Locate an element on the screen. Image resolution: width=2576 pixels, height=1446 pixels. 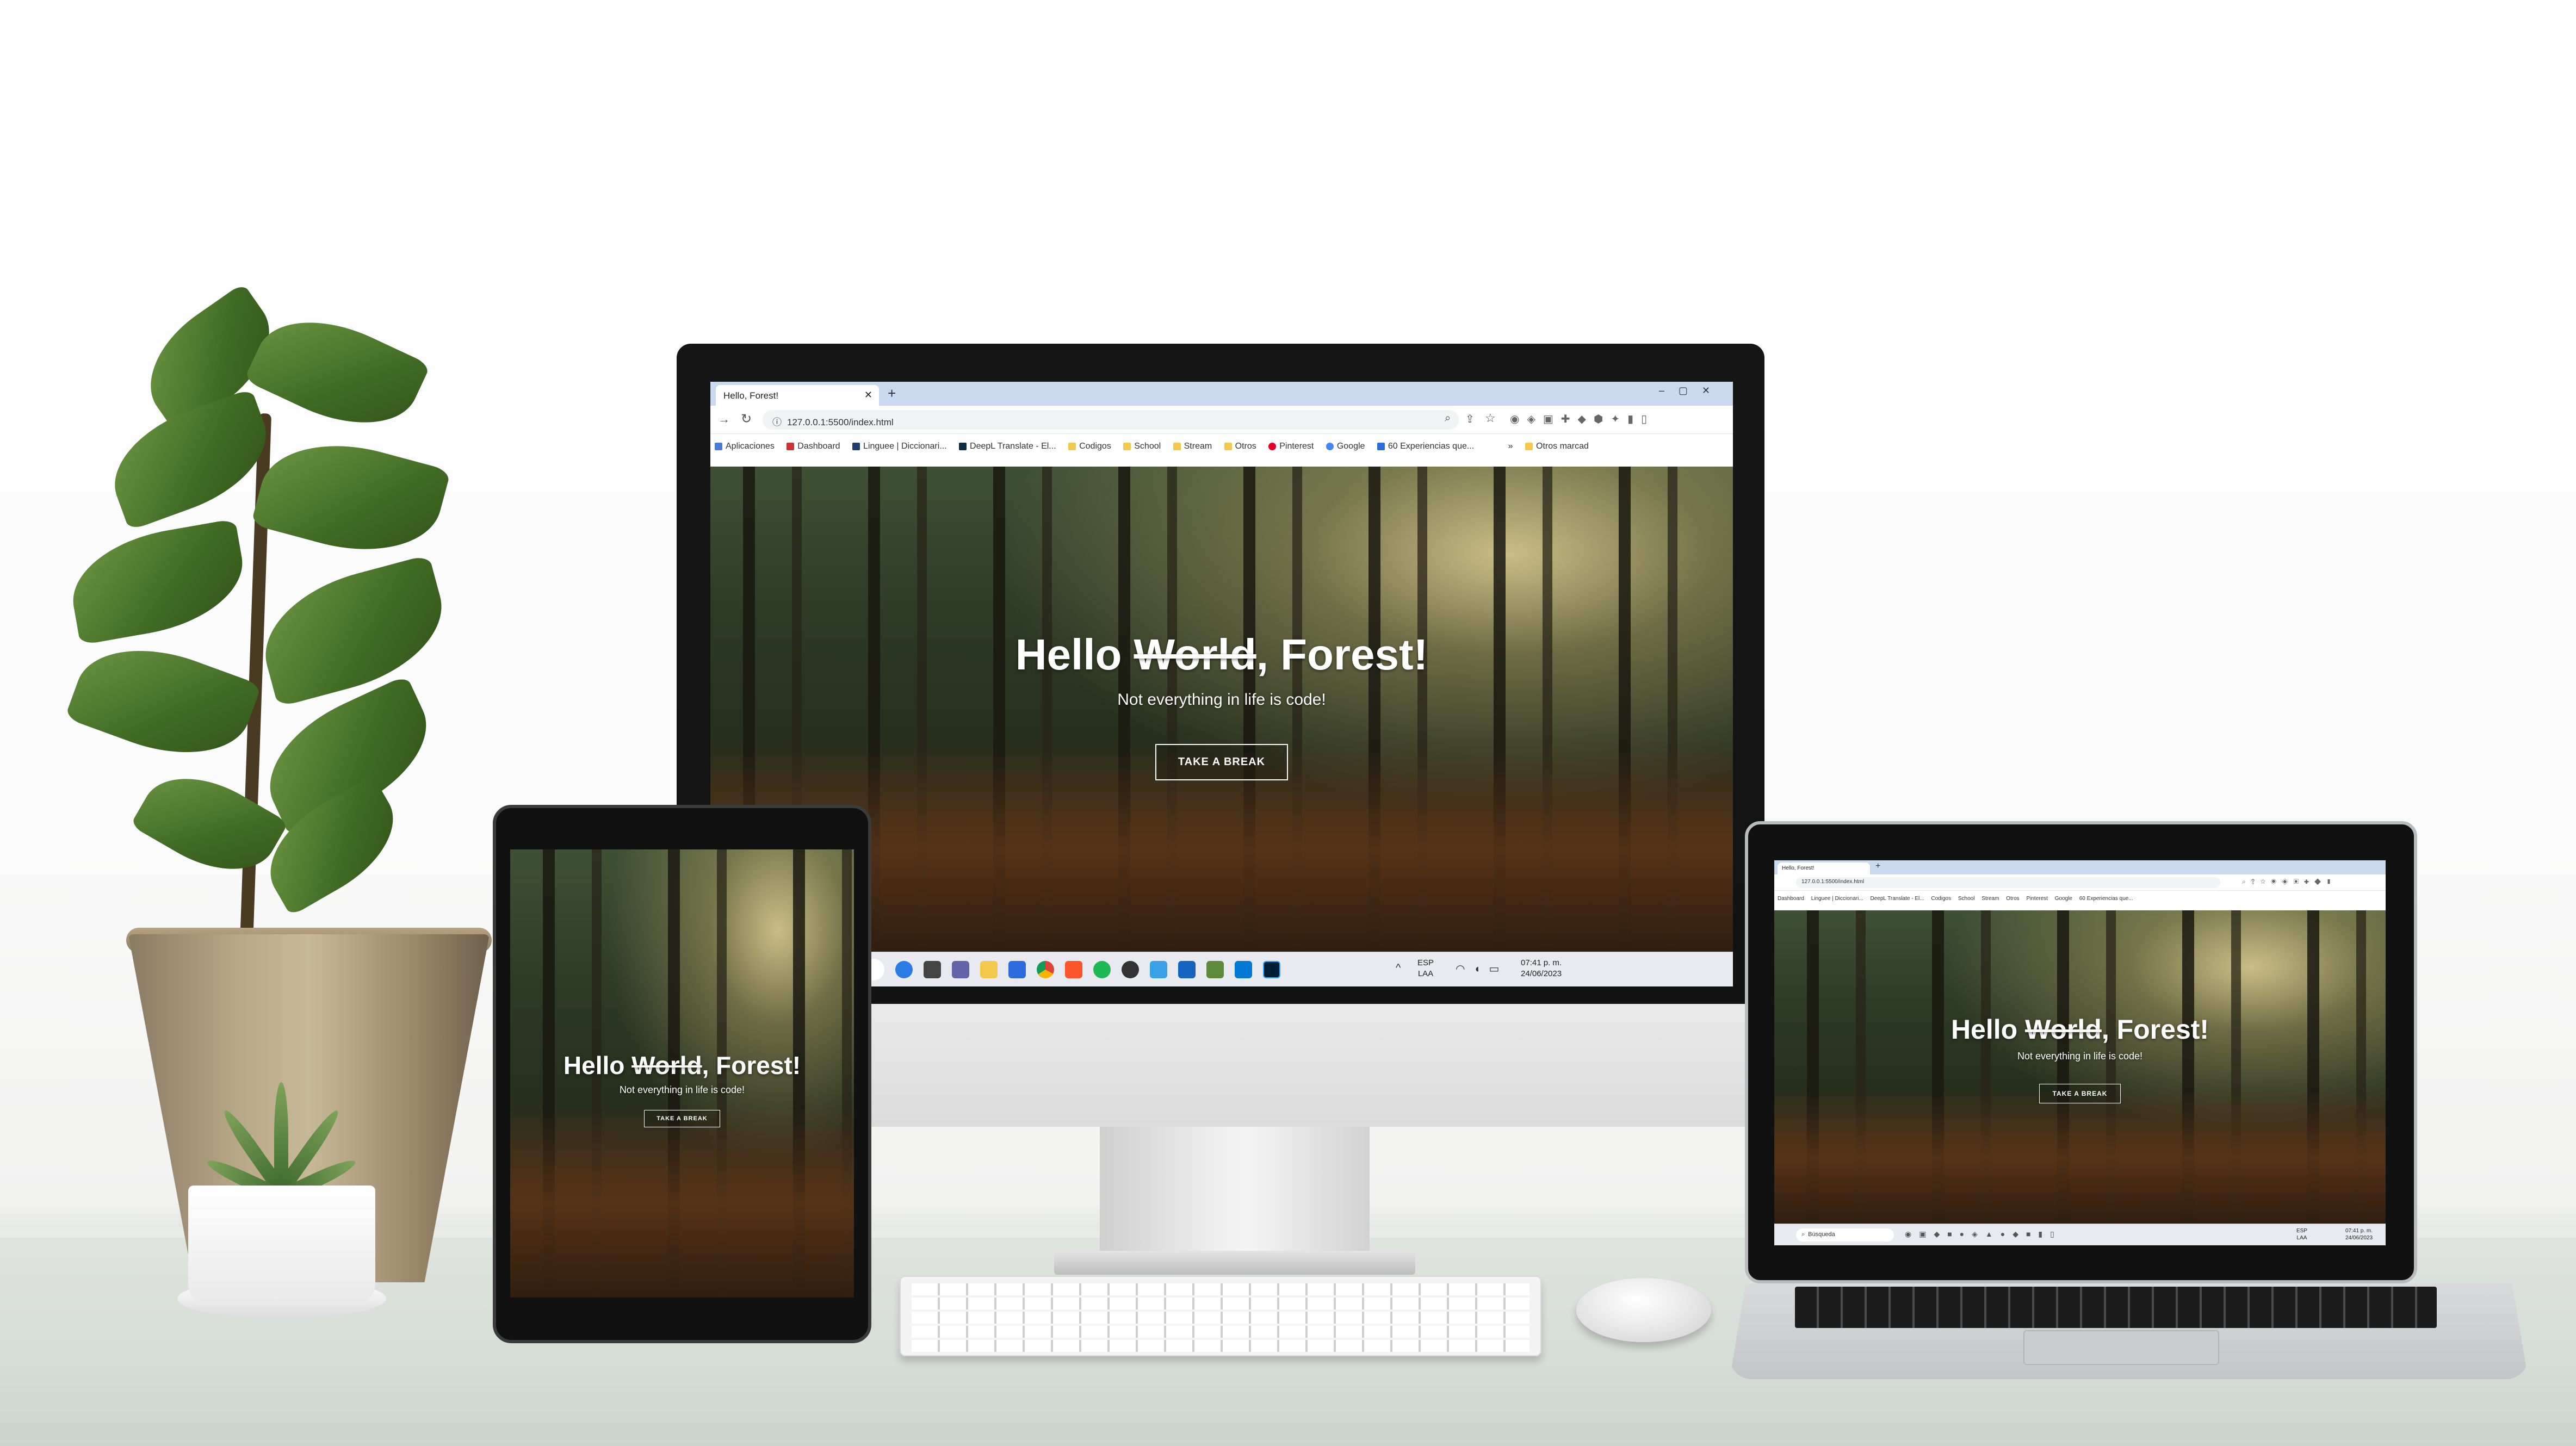
bookmark-apps: Aplicaciones is located at coordinates (745, 446).